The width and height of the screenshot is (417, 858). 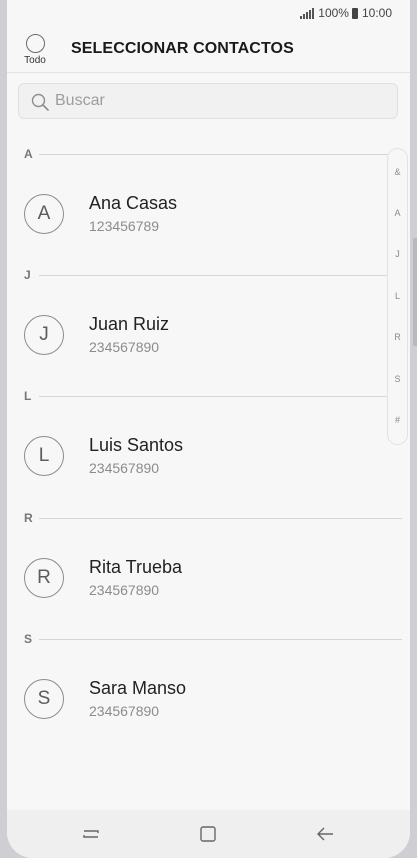 I want to click on section-header-s: S, so click(x=213, y=640).